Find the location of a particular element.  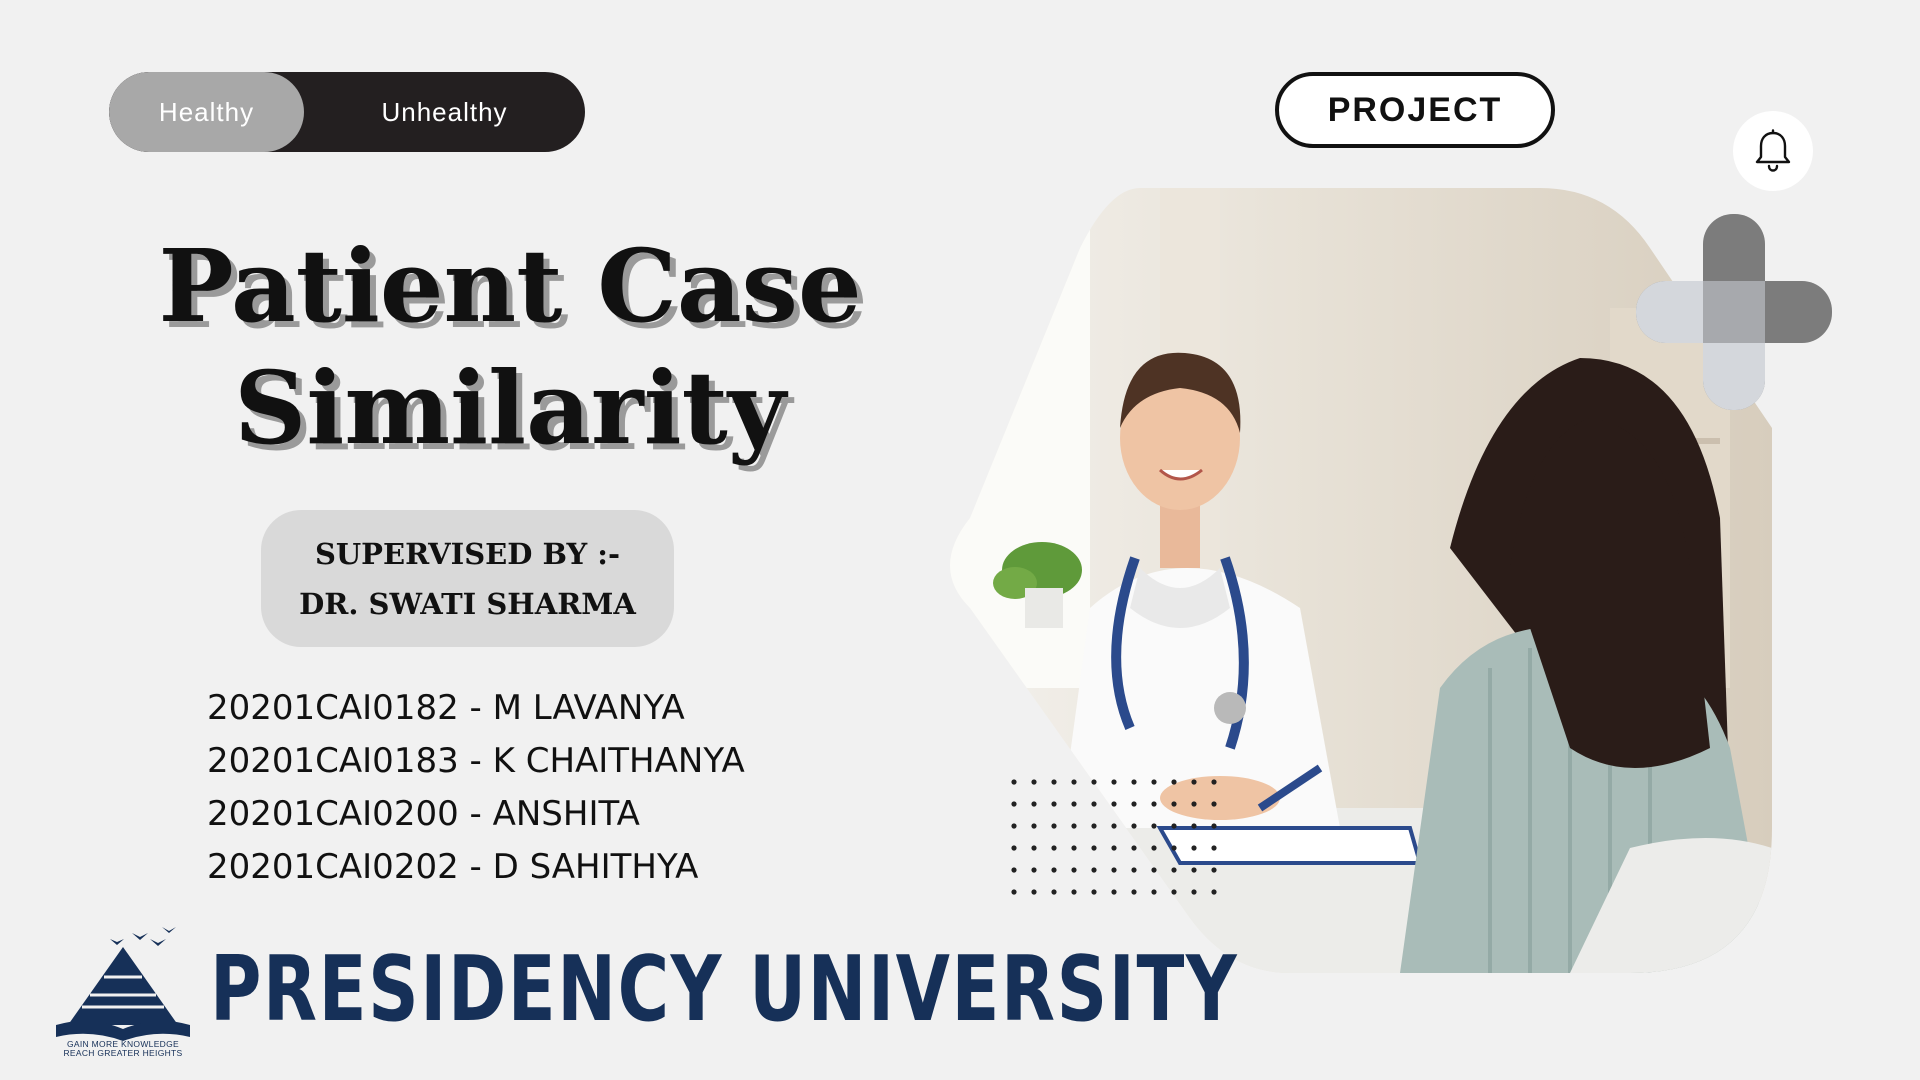

title-line-2: Similarity is located at coordinates (510, 408).